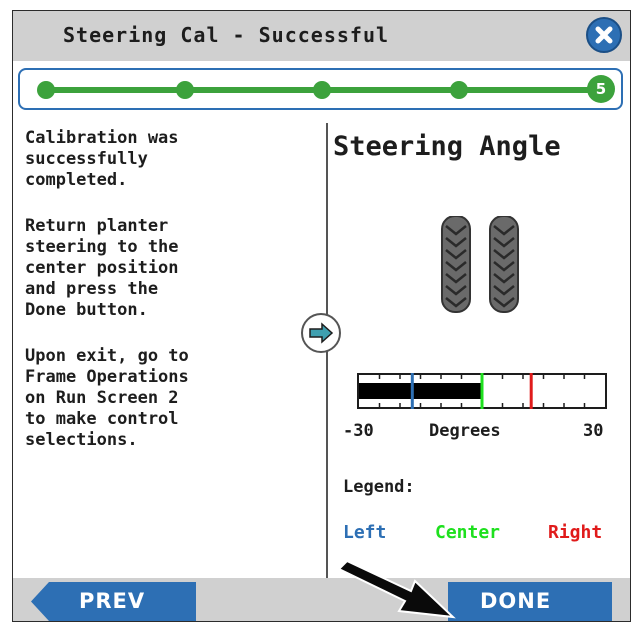 The image size is (641, 626). What do you see at coordinates (575, 532) in the screenshot?
I see `legend-right: Right` at bounding box center [575, 532].